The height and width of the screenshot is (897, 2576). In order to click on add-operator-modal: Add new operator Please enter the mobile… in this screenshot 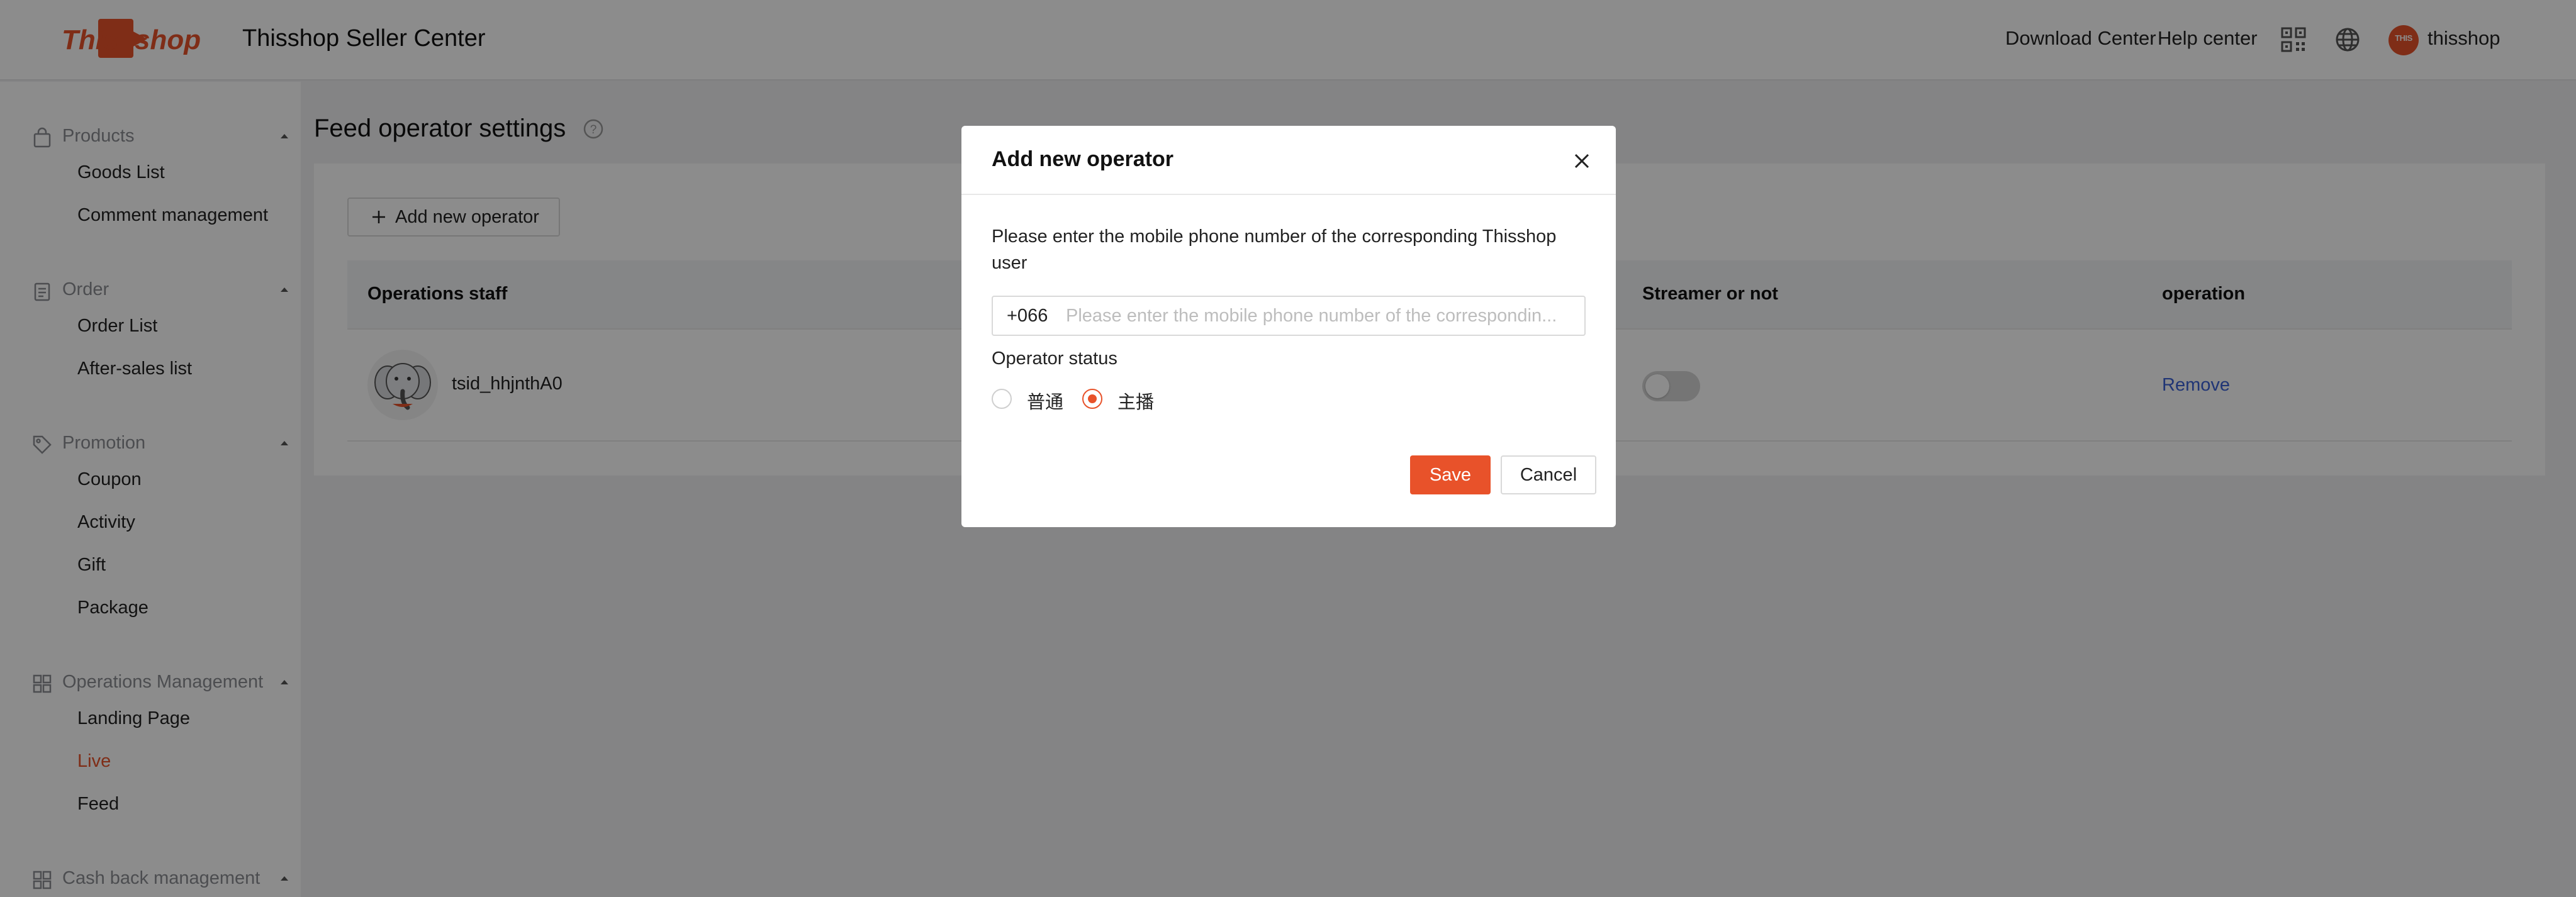, I will do `click(1288, 326)`.